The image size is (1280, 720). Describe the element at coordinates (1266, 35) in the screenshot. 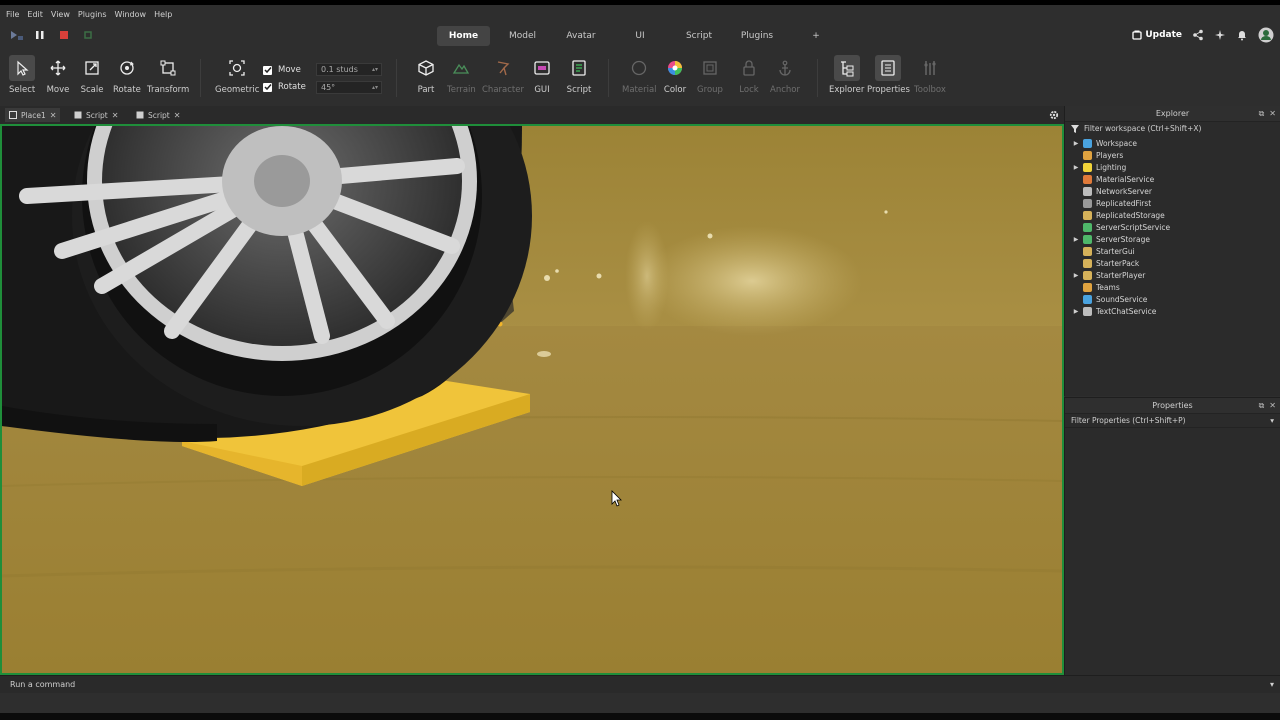

I see `avatar` at that location.